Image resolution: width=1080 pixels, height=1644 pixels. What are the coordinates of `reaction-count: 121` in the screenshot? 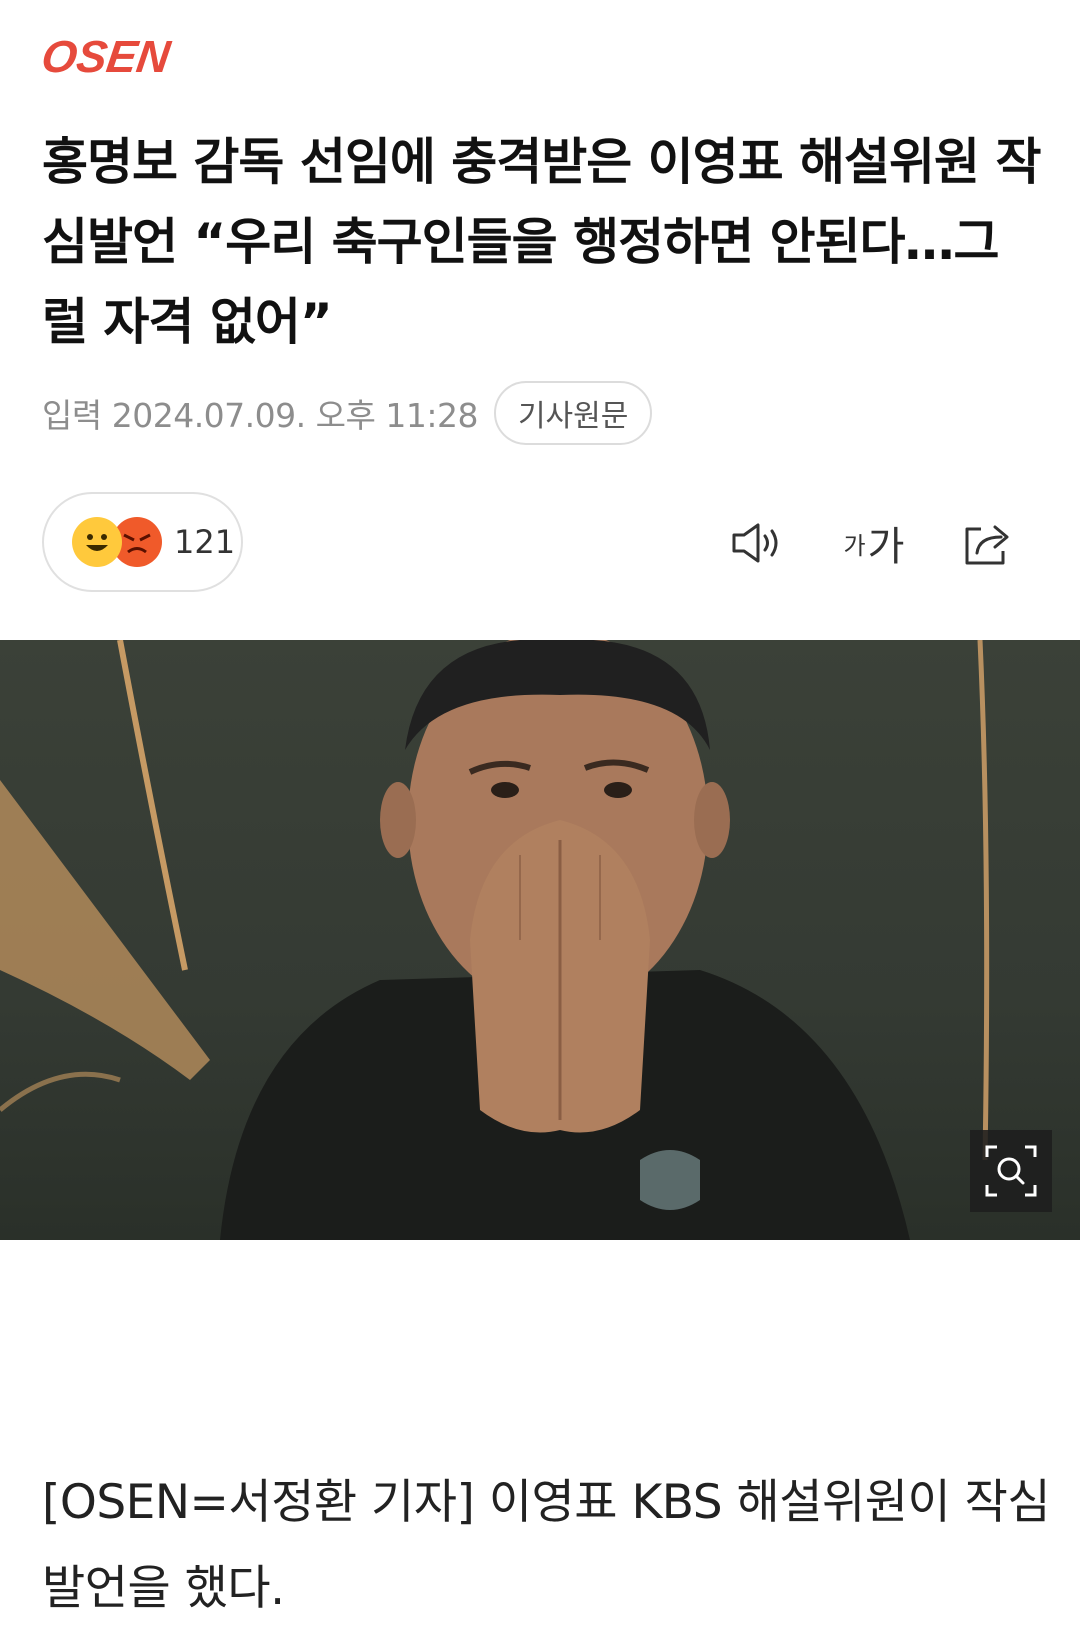 It's located at (205, 542).